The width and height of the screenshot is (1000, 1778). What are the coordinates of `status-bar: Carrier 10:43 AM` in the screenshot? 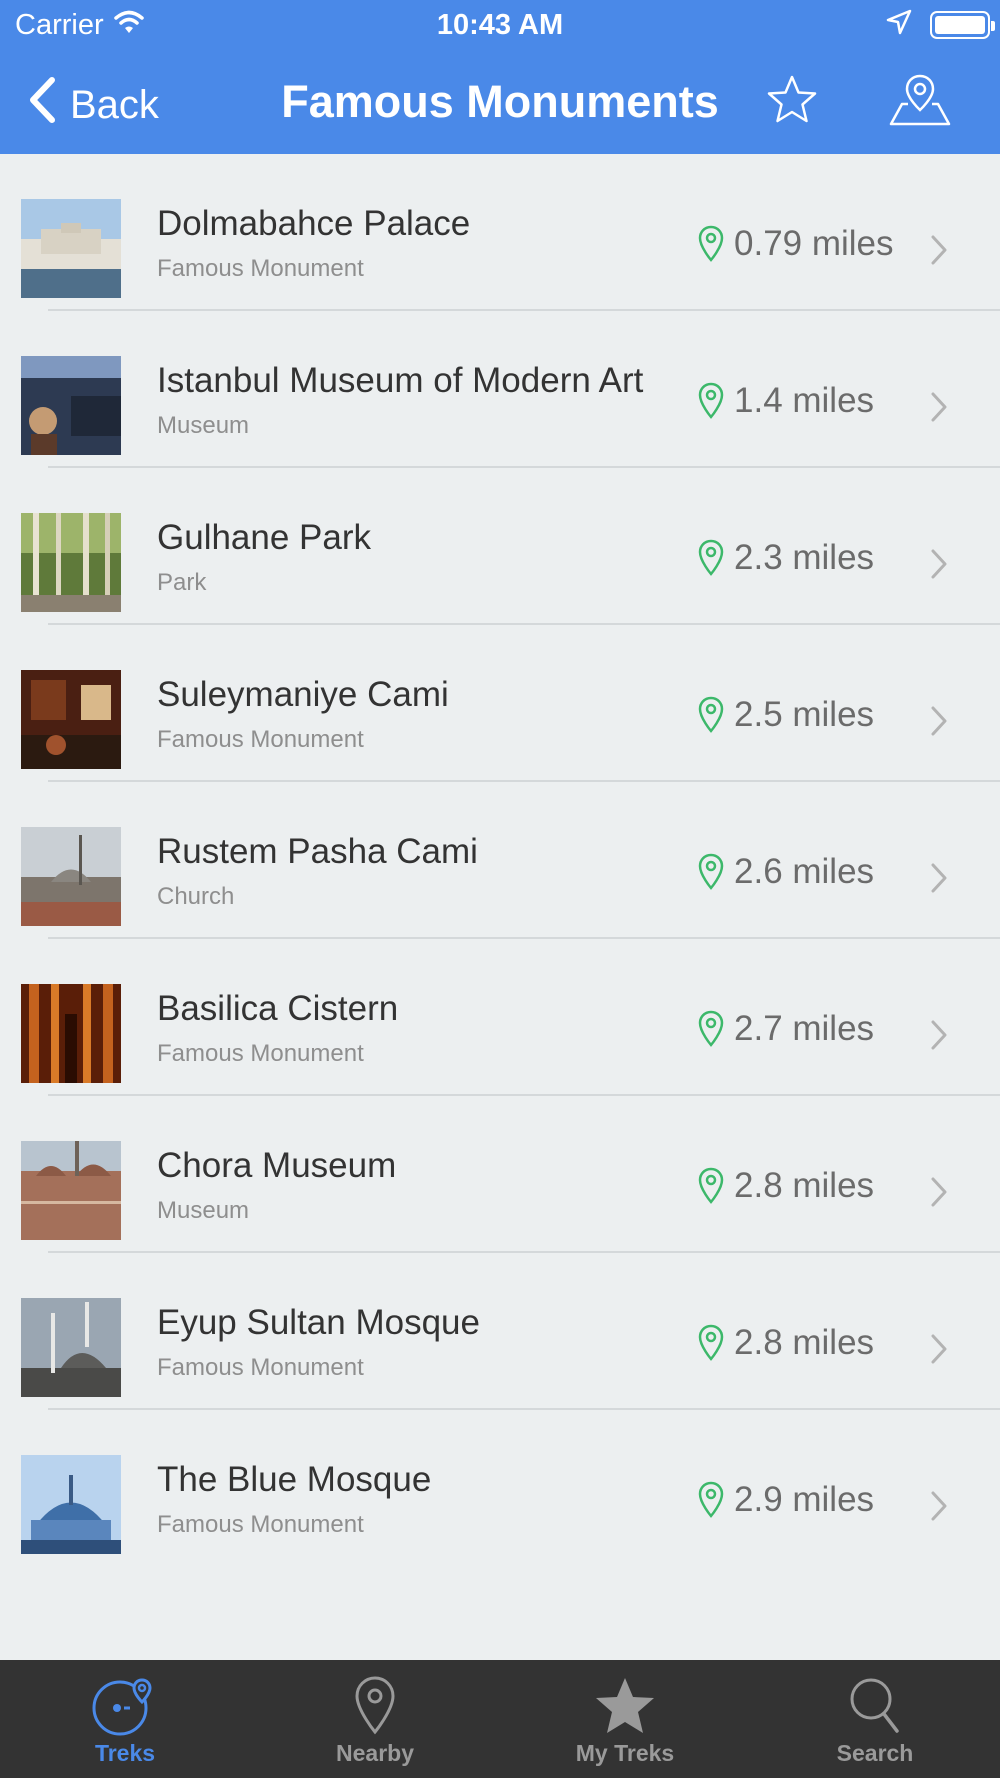 It's located at (500, 25).